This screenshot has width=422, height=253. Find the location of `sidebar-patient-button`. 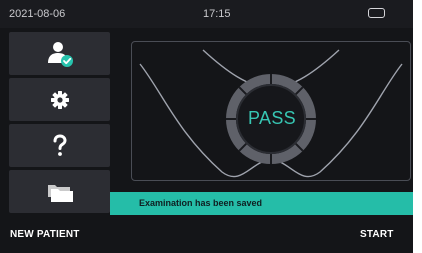

sidebar-patient-button is located at coordinates (59, 53).